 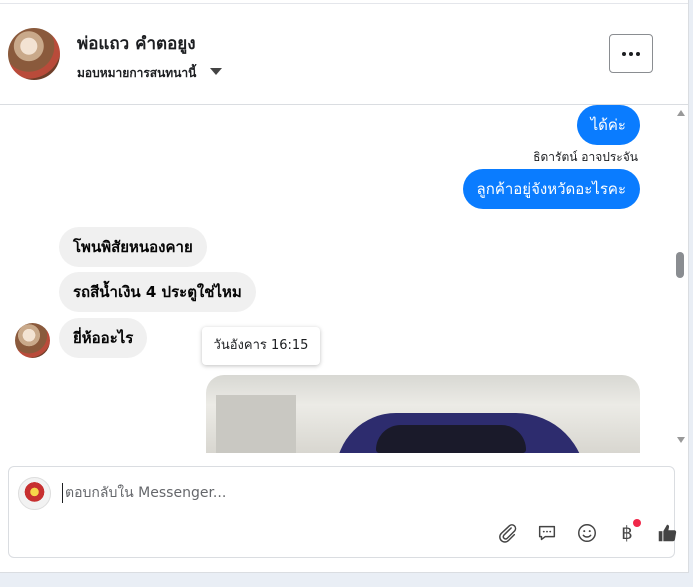 I want to click on contact-avatar-small, so click(x=32, y=340).